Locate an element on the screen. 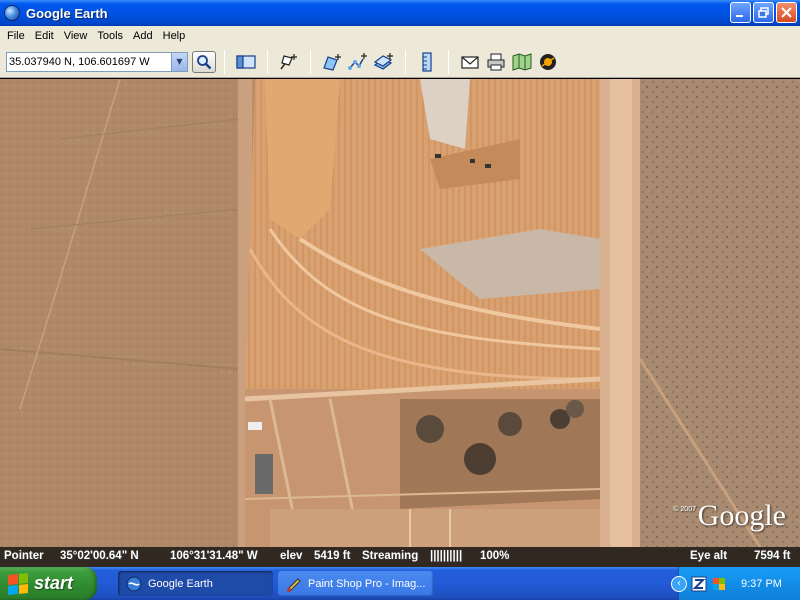 The width and height of the screenshot is (800, 600). close-icon is located at coordinates (786, 12).